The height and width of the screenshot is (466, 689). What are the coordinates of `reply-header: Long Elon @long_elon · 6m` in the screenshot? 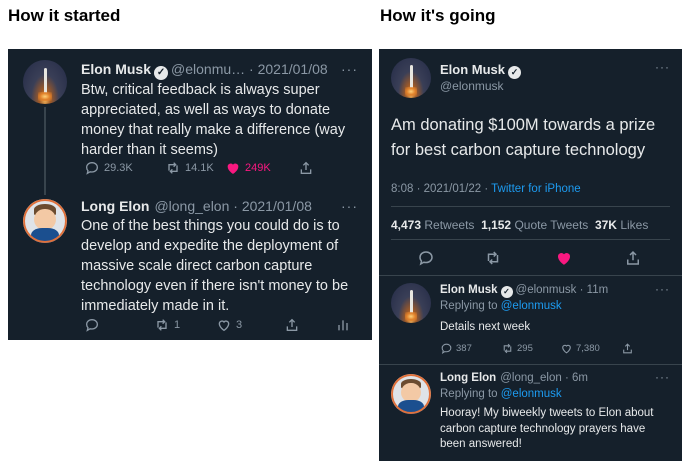 It's located at (514, 378).